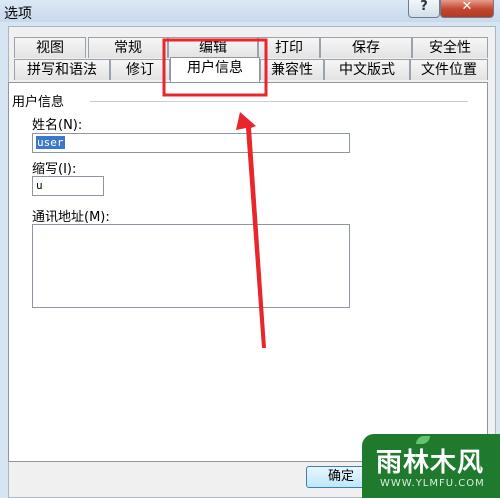 The width and height of the screenshot is (500, 498). I want to click on highlight-box, so click(215, 67).